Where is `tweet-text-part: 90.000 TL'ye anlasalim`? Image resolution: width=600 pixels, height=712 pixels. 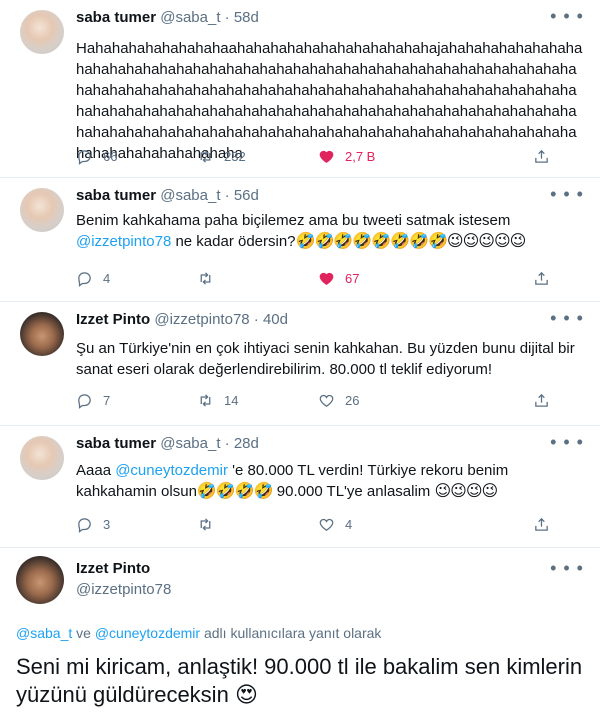
tweet-text-part: 90.000 TL'ye anlasalim is located at coordinates (353, 491).